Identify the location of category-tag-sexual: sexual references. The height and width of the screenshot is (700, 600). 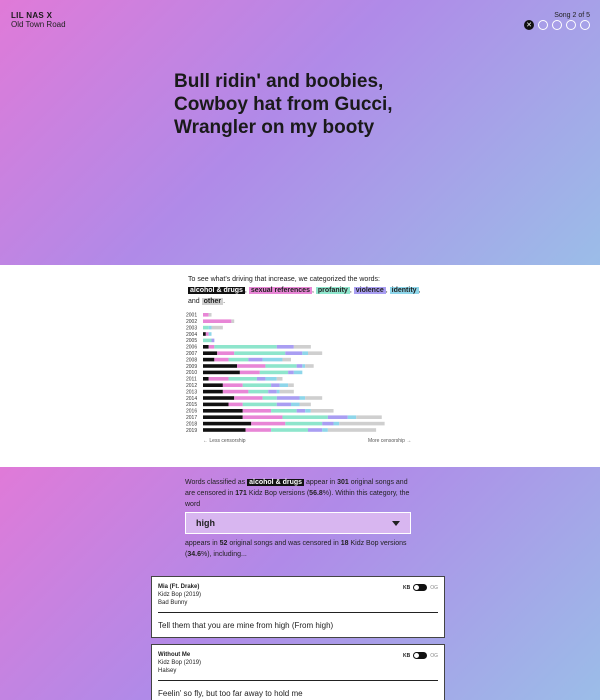
(280, 290).